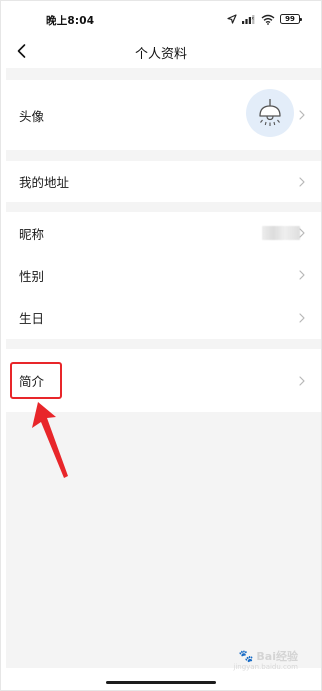  Describe the element at coordinates (70, 21) in the screenshot. I see `status-time: 晚上8:04` at that location.